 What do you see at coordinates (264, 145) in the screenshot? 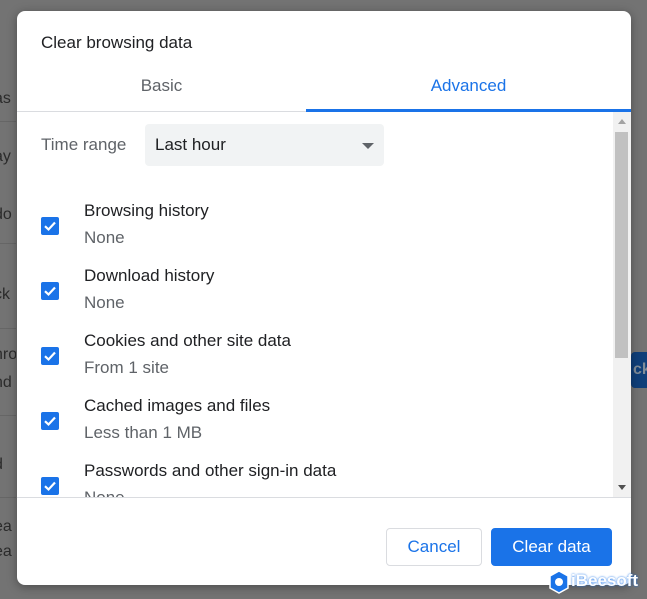
I see `time-range-select: Last hour` at bounding box center [264, 145].